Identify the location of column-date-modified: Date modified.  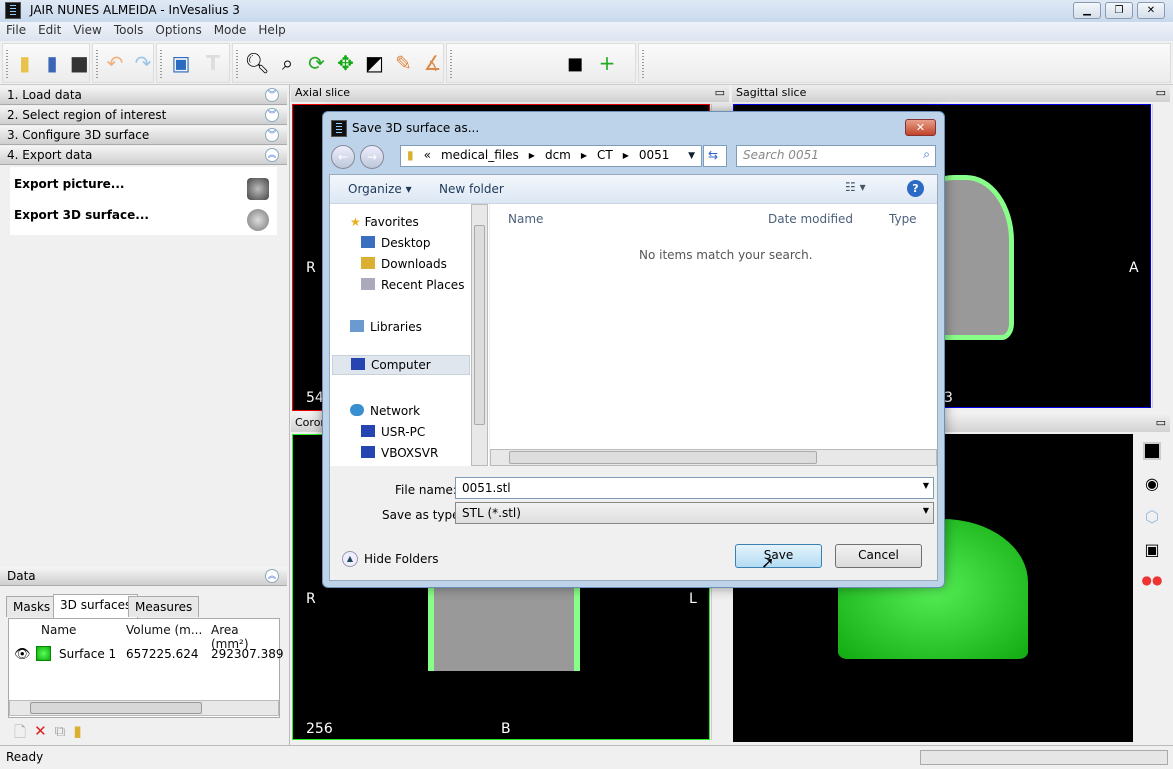
(810, 219).